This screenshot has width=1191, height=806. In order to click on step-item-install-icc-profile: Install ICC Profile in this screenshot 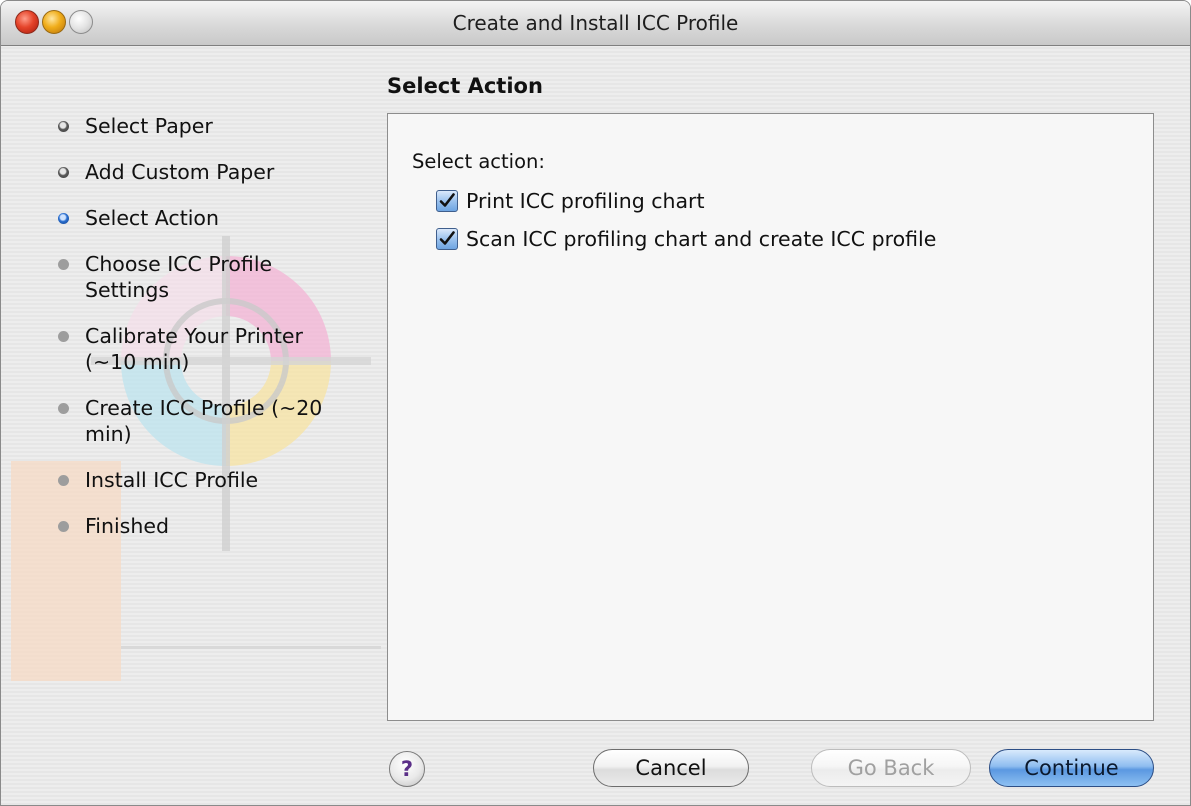, I will do `click(191, 480)`.